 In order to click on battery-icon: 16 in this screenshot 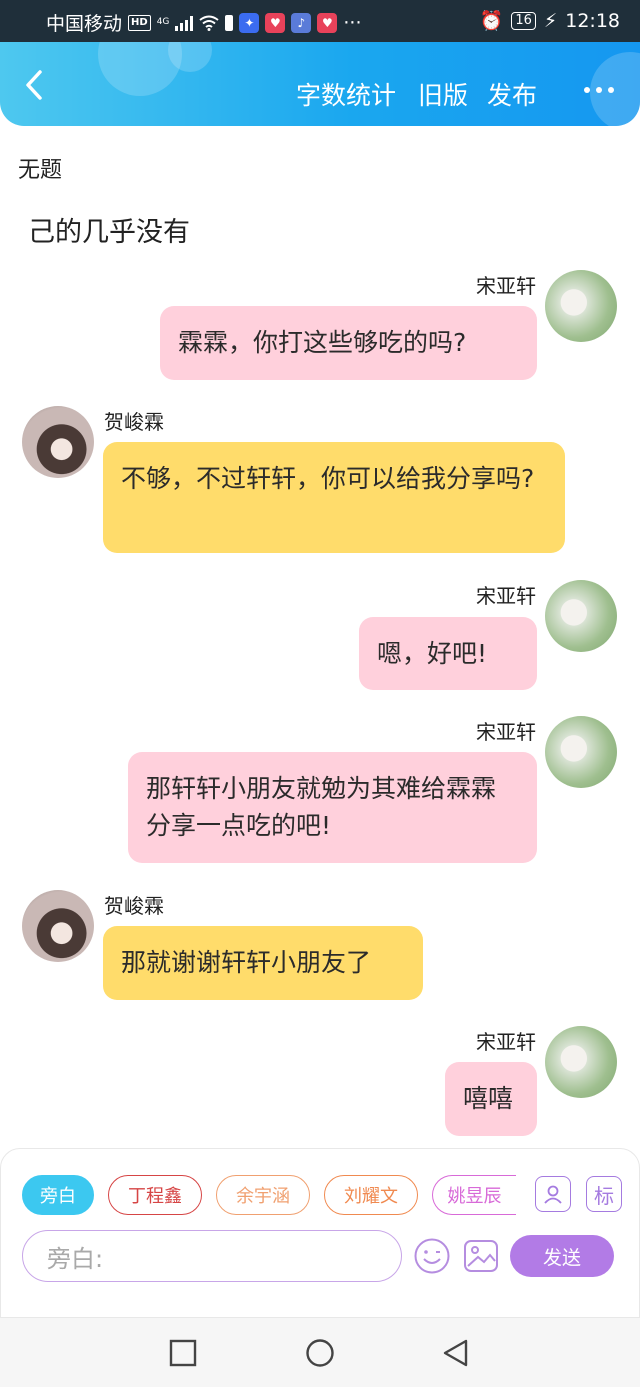, I will do `click(523, 20)`.